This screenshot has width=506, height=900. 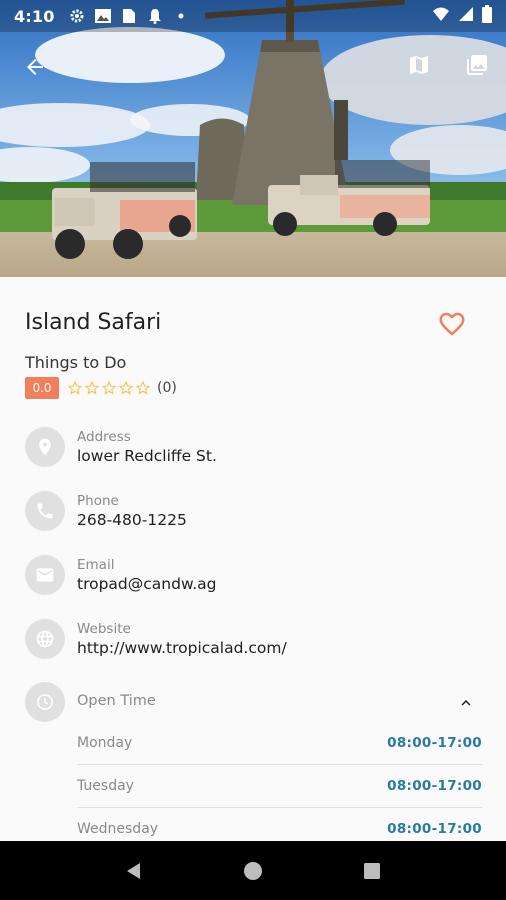 What do you see at coordinates (167, 388) in the screenshot?
I see `rating-count: (0)` at bounding box center [167, 388].